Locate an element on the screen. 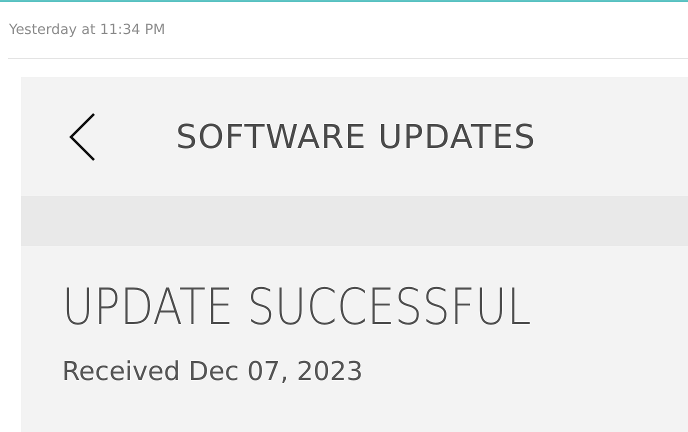  timestamp: Yesterday at 11:34 PM is located at coordinates (87, 29).